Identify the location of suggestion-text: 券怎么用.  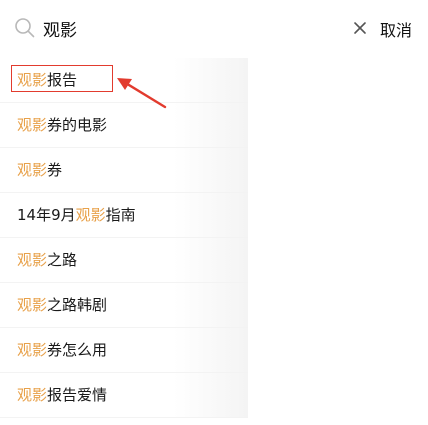
(77, 350).